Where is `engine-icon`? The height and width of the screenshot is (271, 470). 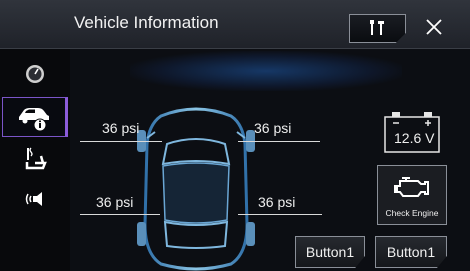
engine-icon is located at coordinates (411, 187).